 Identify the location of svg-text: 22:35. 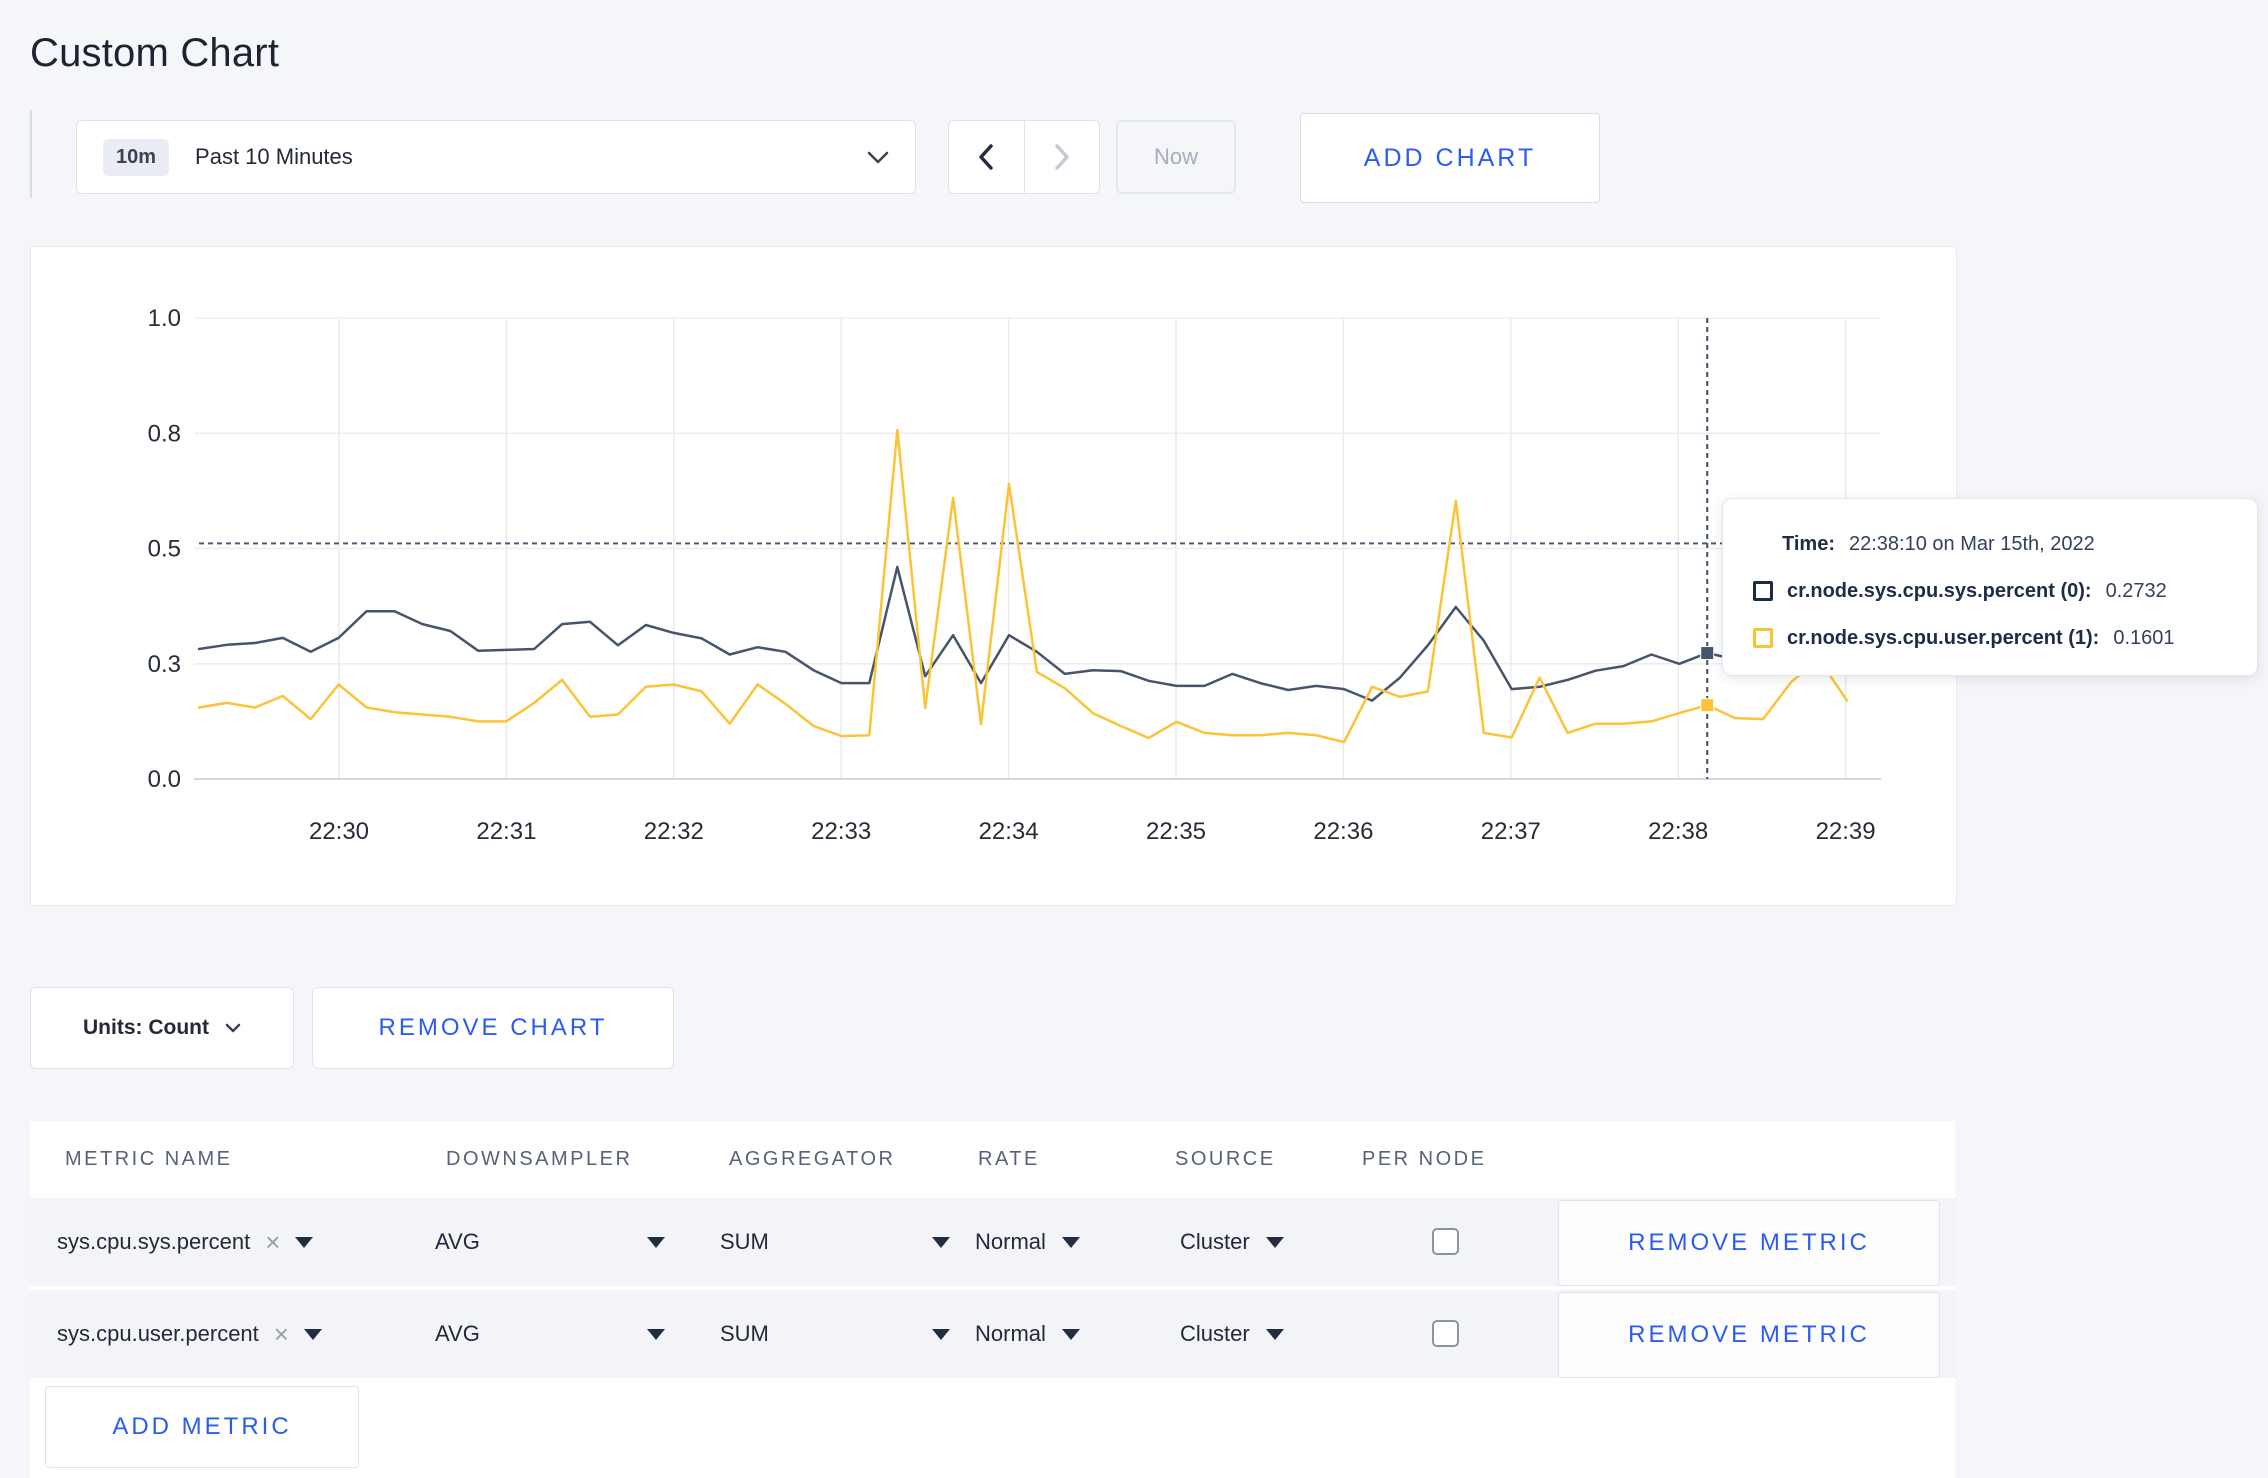
(1176, 831).